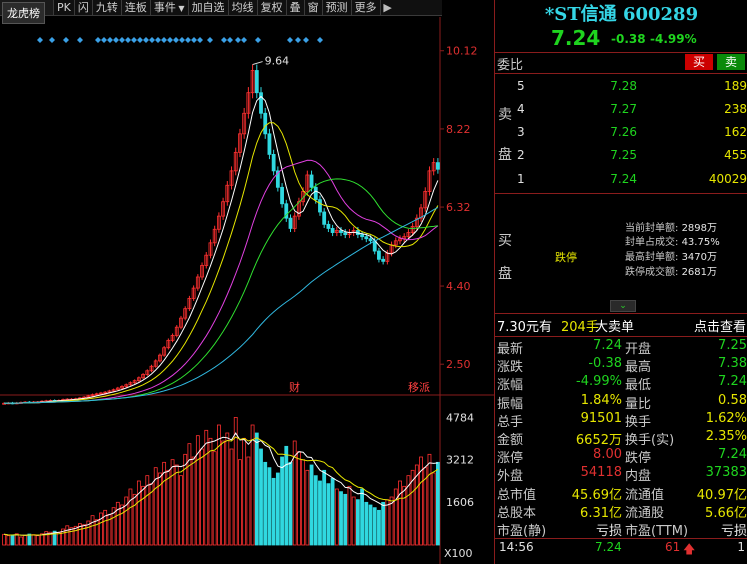 The image size is (747, 564). I want to click on tick-count: 1, so click(741, 547).